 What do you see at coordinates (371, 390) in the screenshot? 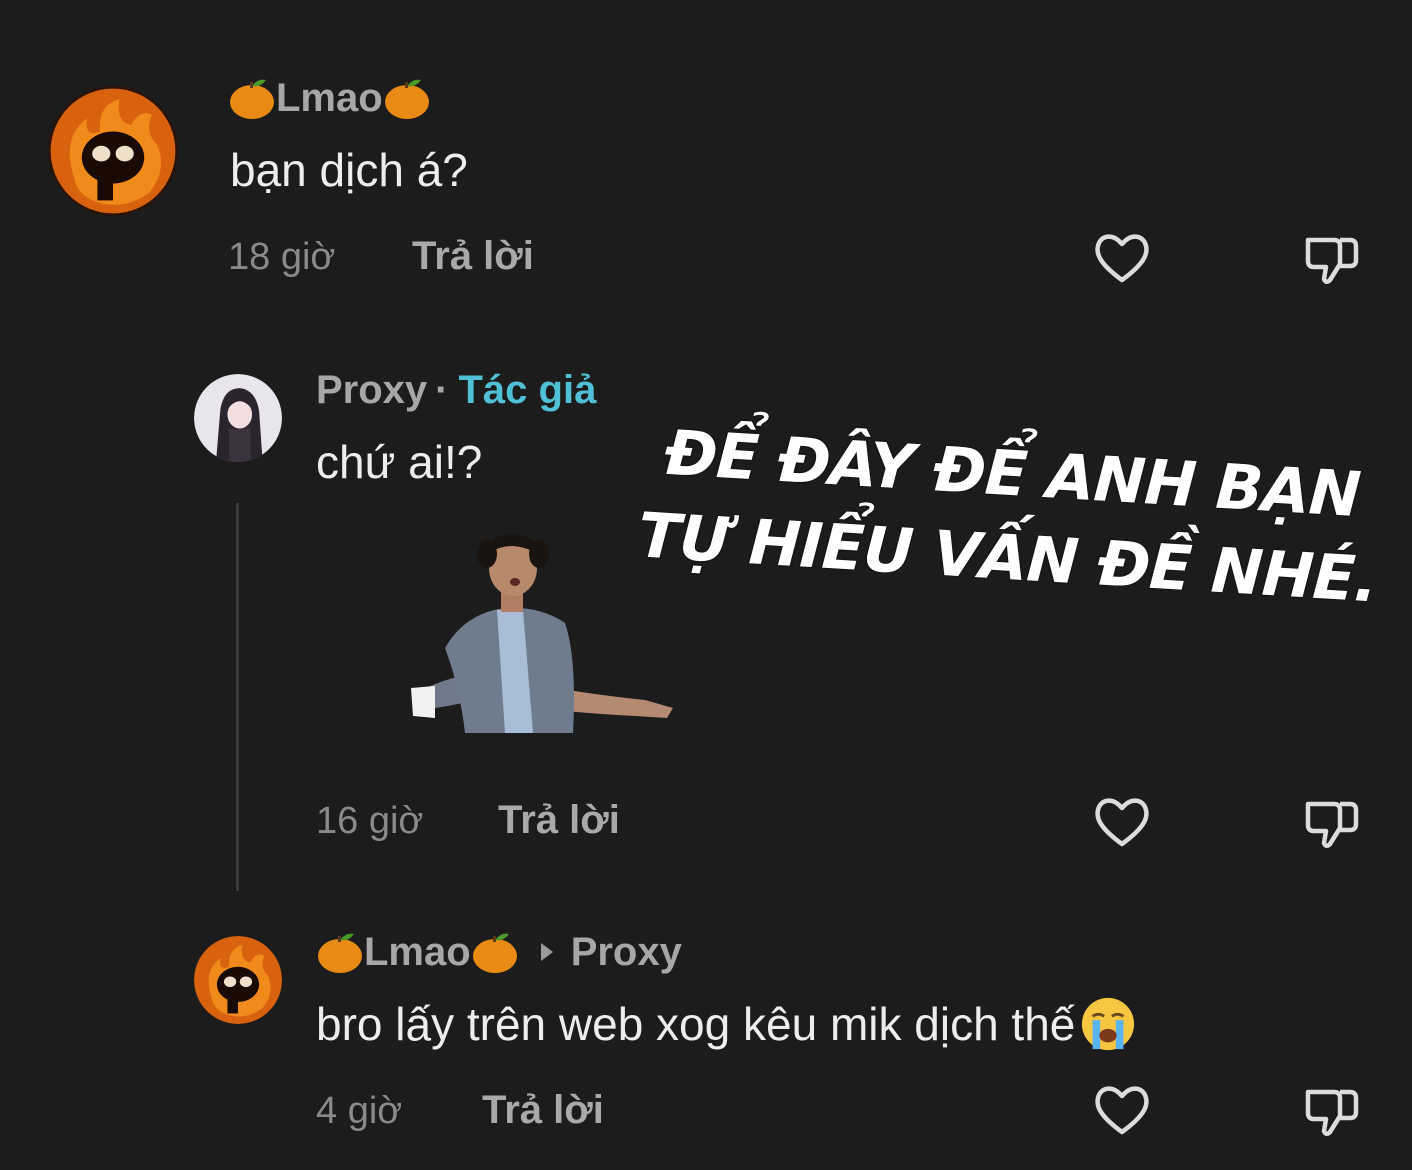
I see `author-name: Proxy` at bounding box center [371, 390].